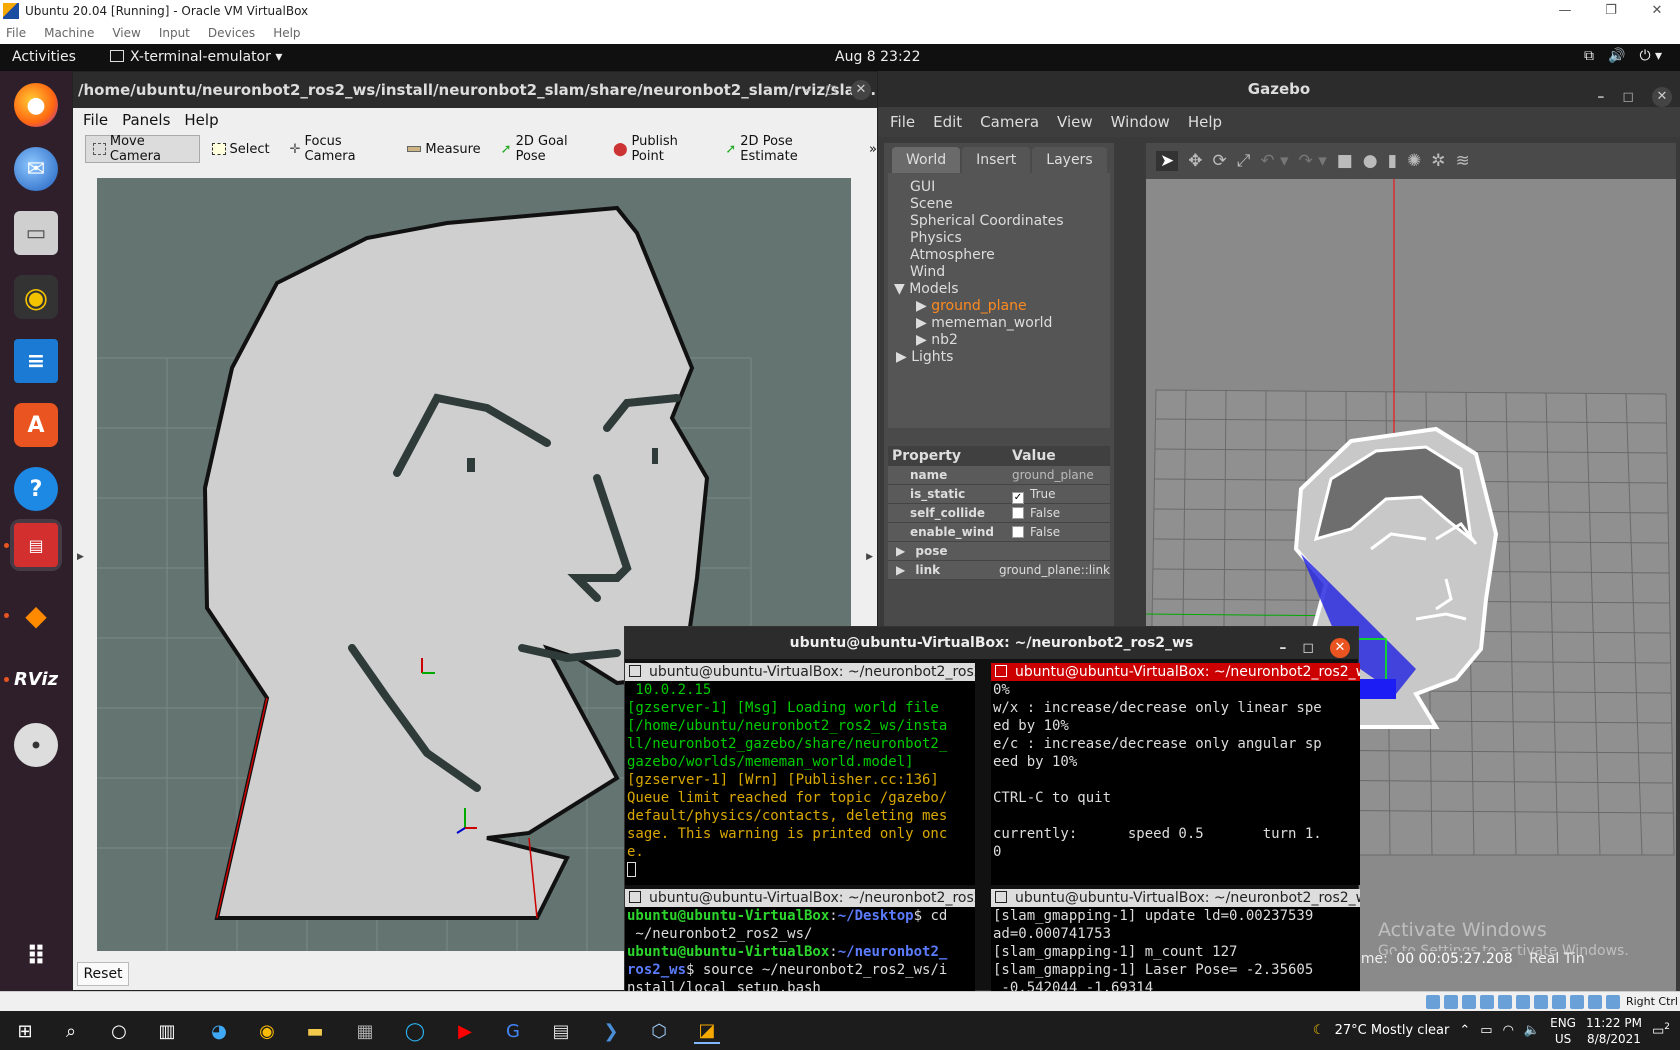  I want to click on cylinder-icon: ▮, so click(1392, 161).